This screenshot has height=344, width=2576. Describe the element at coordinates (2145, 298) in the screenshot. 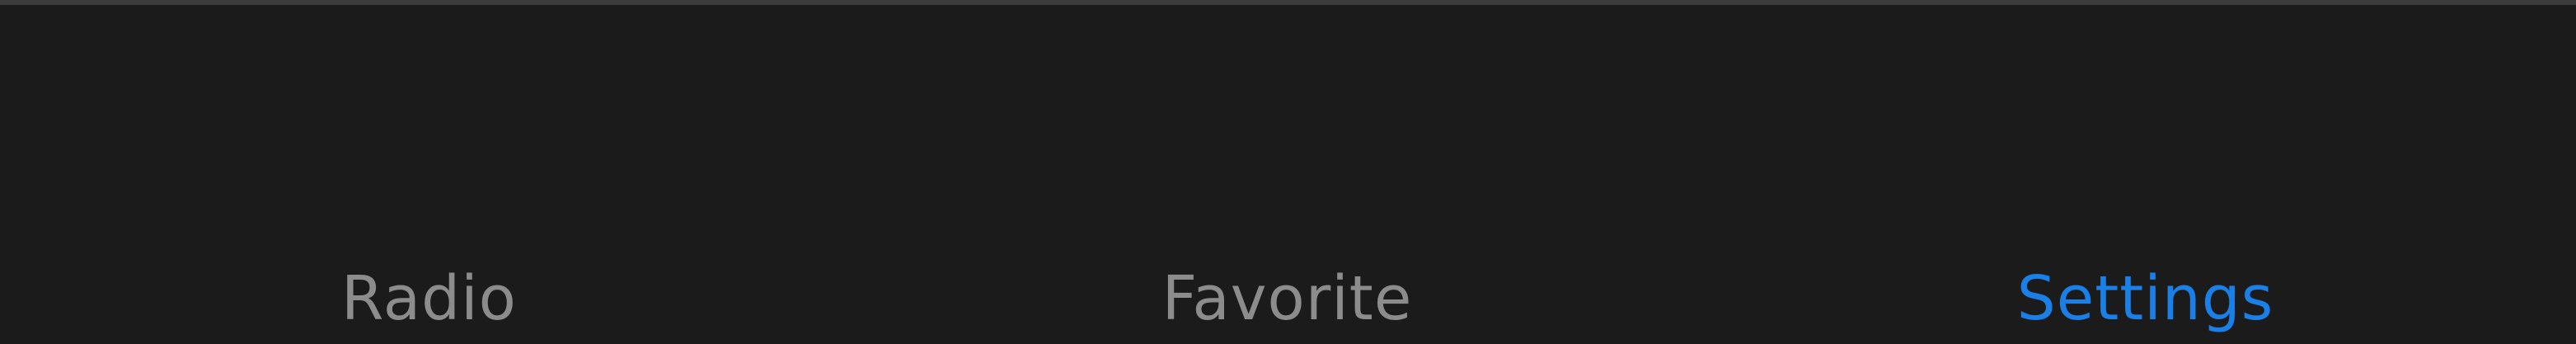

I see `tab-settings-label: Settings` at that location.